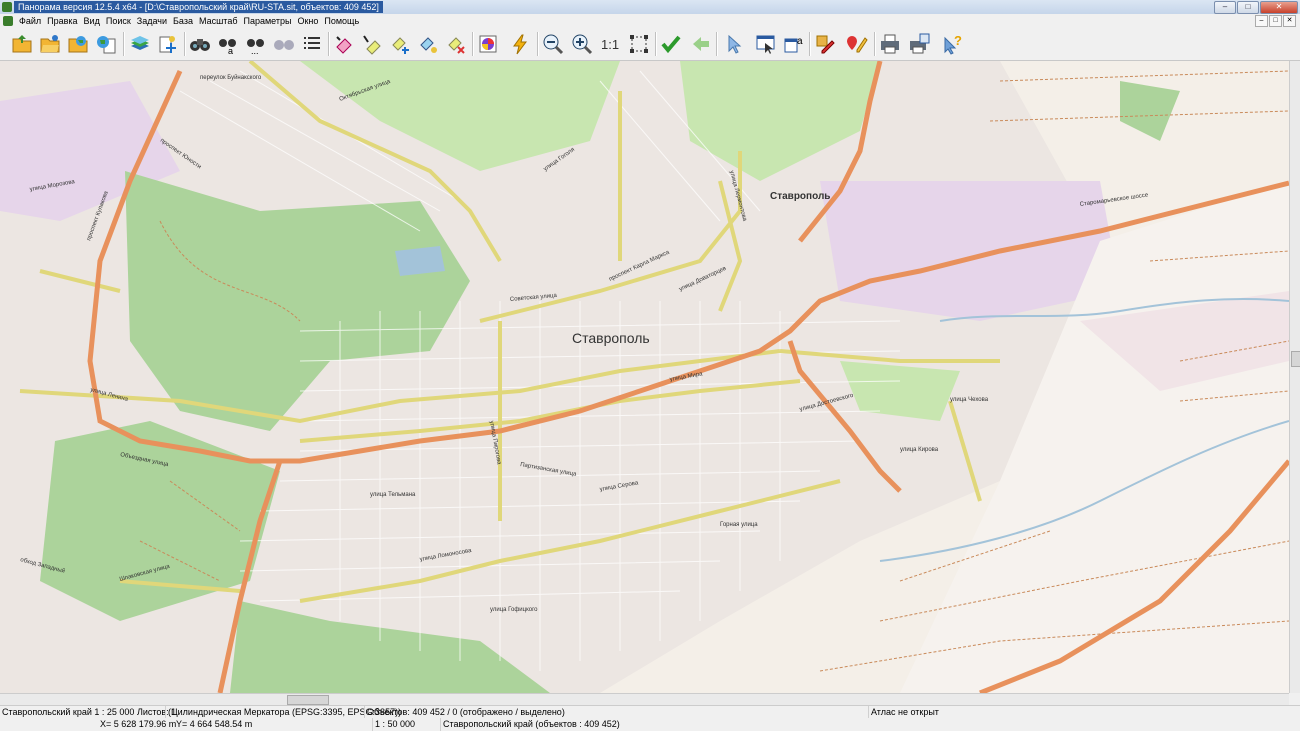  Describe the element at coordinates (1225, 7) in the screenshot. I see `minimize-button: –` at that location.